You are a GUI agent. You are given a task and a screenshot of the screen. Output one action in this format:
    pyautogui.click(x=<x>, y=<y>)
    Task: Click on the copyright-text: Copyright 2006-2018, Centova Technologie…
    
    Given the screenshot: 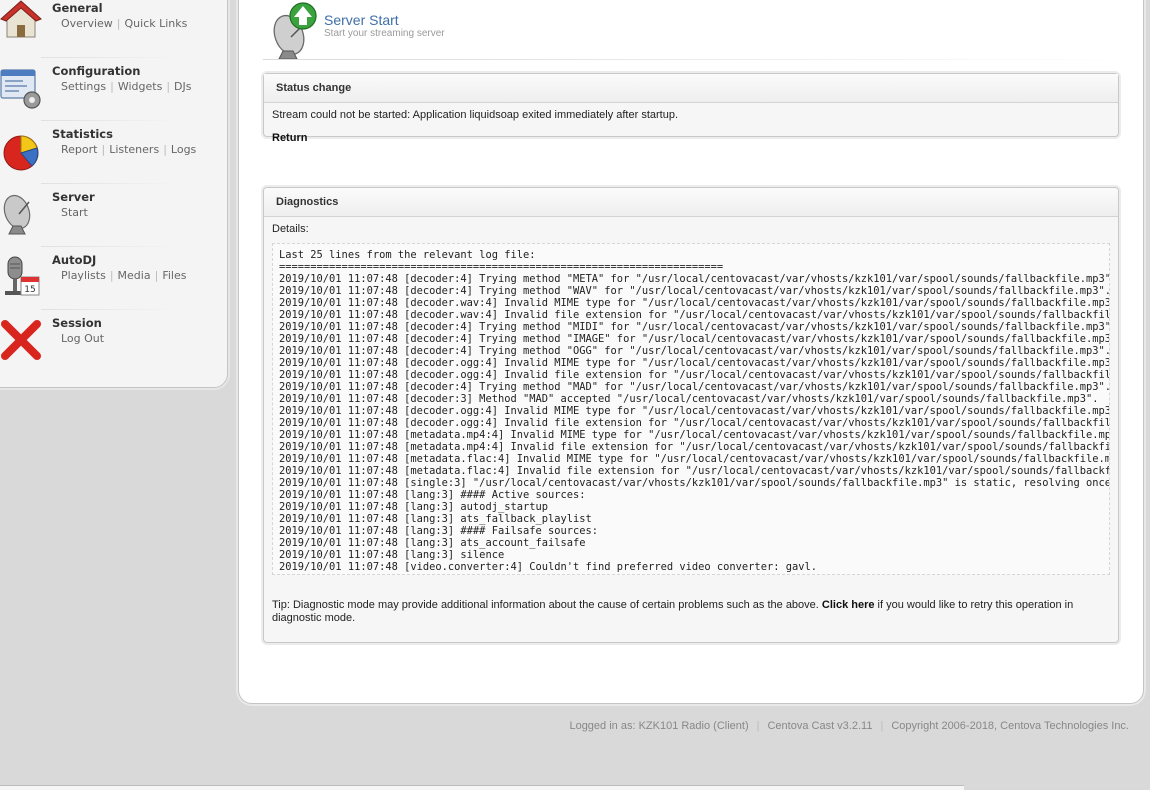 What is the action you would take?
    pyautogui.click(x=1010, y=726)
    